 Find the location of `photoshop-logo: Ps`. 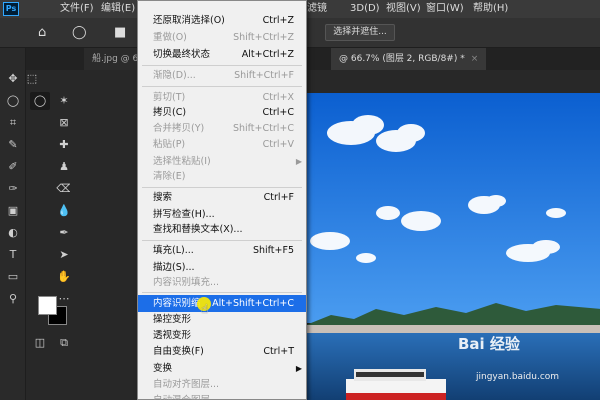

photoshop-logo: Ps is located at coordinates (11, 9).